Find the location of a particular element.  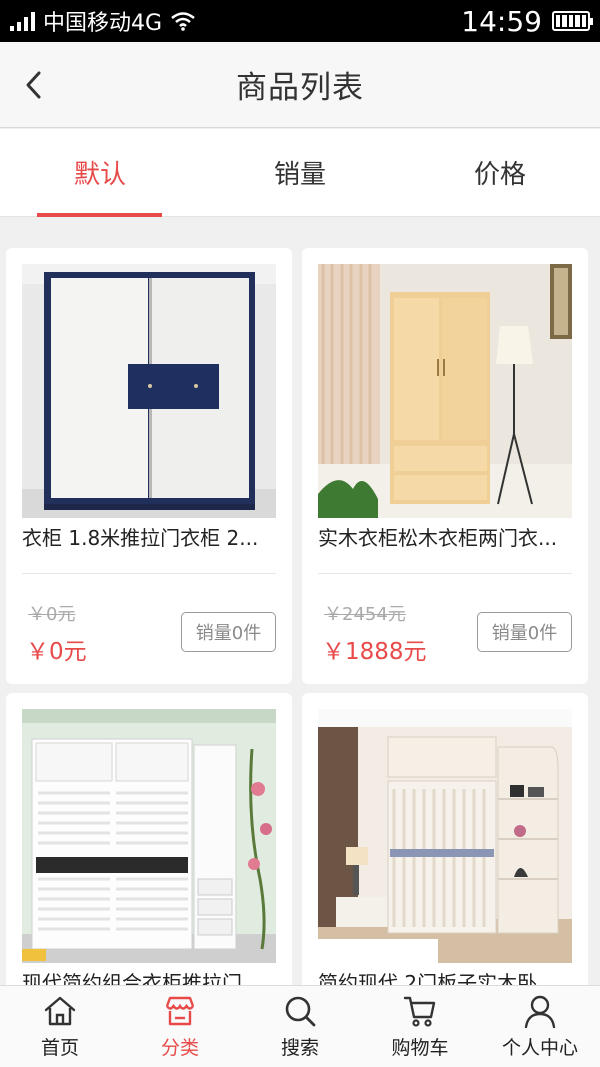

tabbar-item-category: 分类 is located at coordinates (180, 1026).